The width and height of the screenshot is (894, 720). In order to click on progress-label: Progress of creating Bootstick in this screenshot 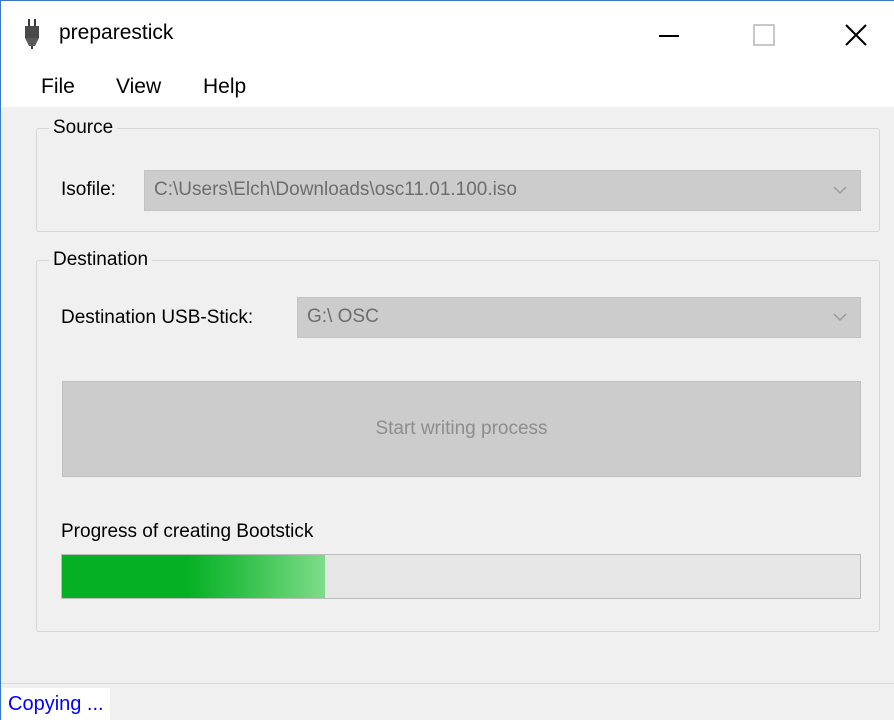, I will do `click(187, 531)`.